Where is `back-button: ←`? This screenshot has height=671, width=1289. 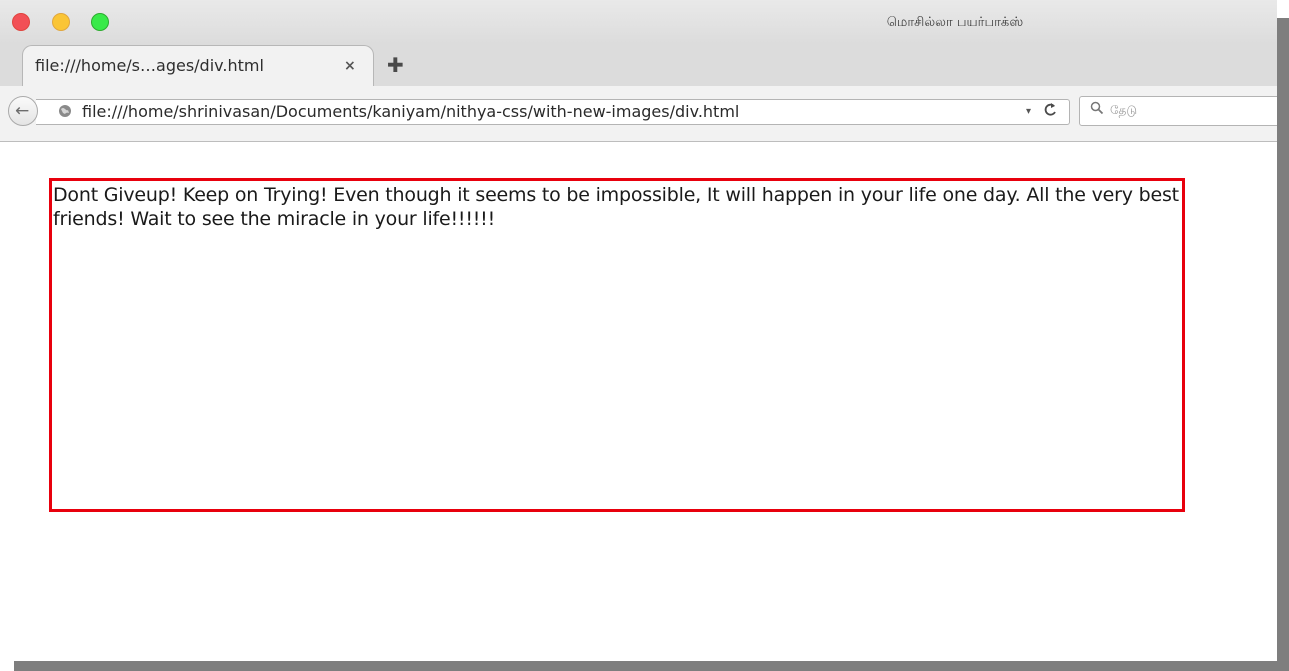
back-button: ← is located at coordinates (23, 111).